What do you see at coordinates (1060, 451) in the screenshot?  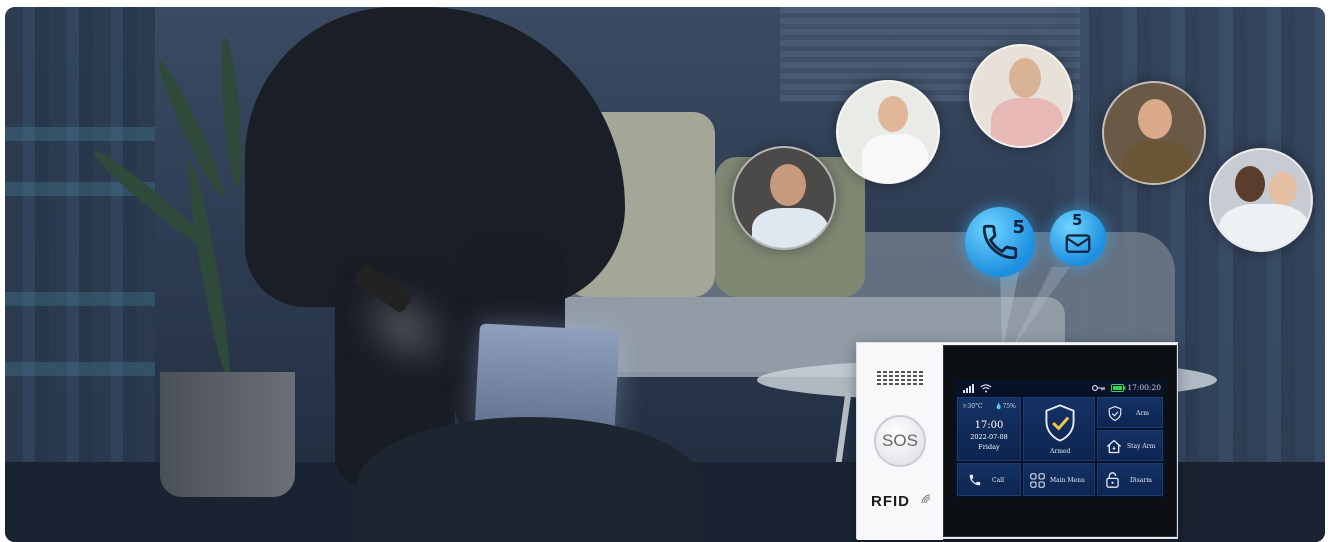 I see `armed-label: Armed` at bounding box center [1060, 451].